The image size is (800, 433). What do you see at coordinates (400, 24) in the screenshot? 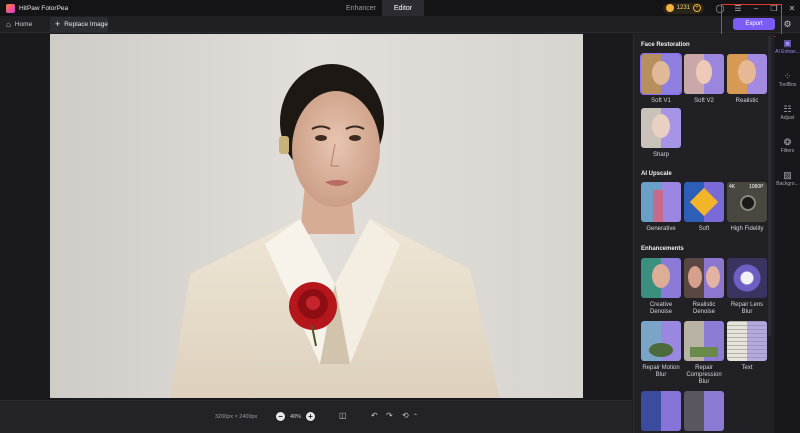
I see `editor-toolbar: ⌂ Home + Replace Image Export ⚙` at bounding box center [400, 24].